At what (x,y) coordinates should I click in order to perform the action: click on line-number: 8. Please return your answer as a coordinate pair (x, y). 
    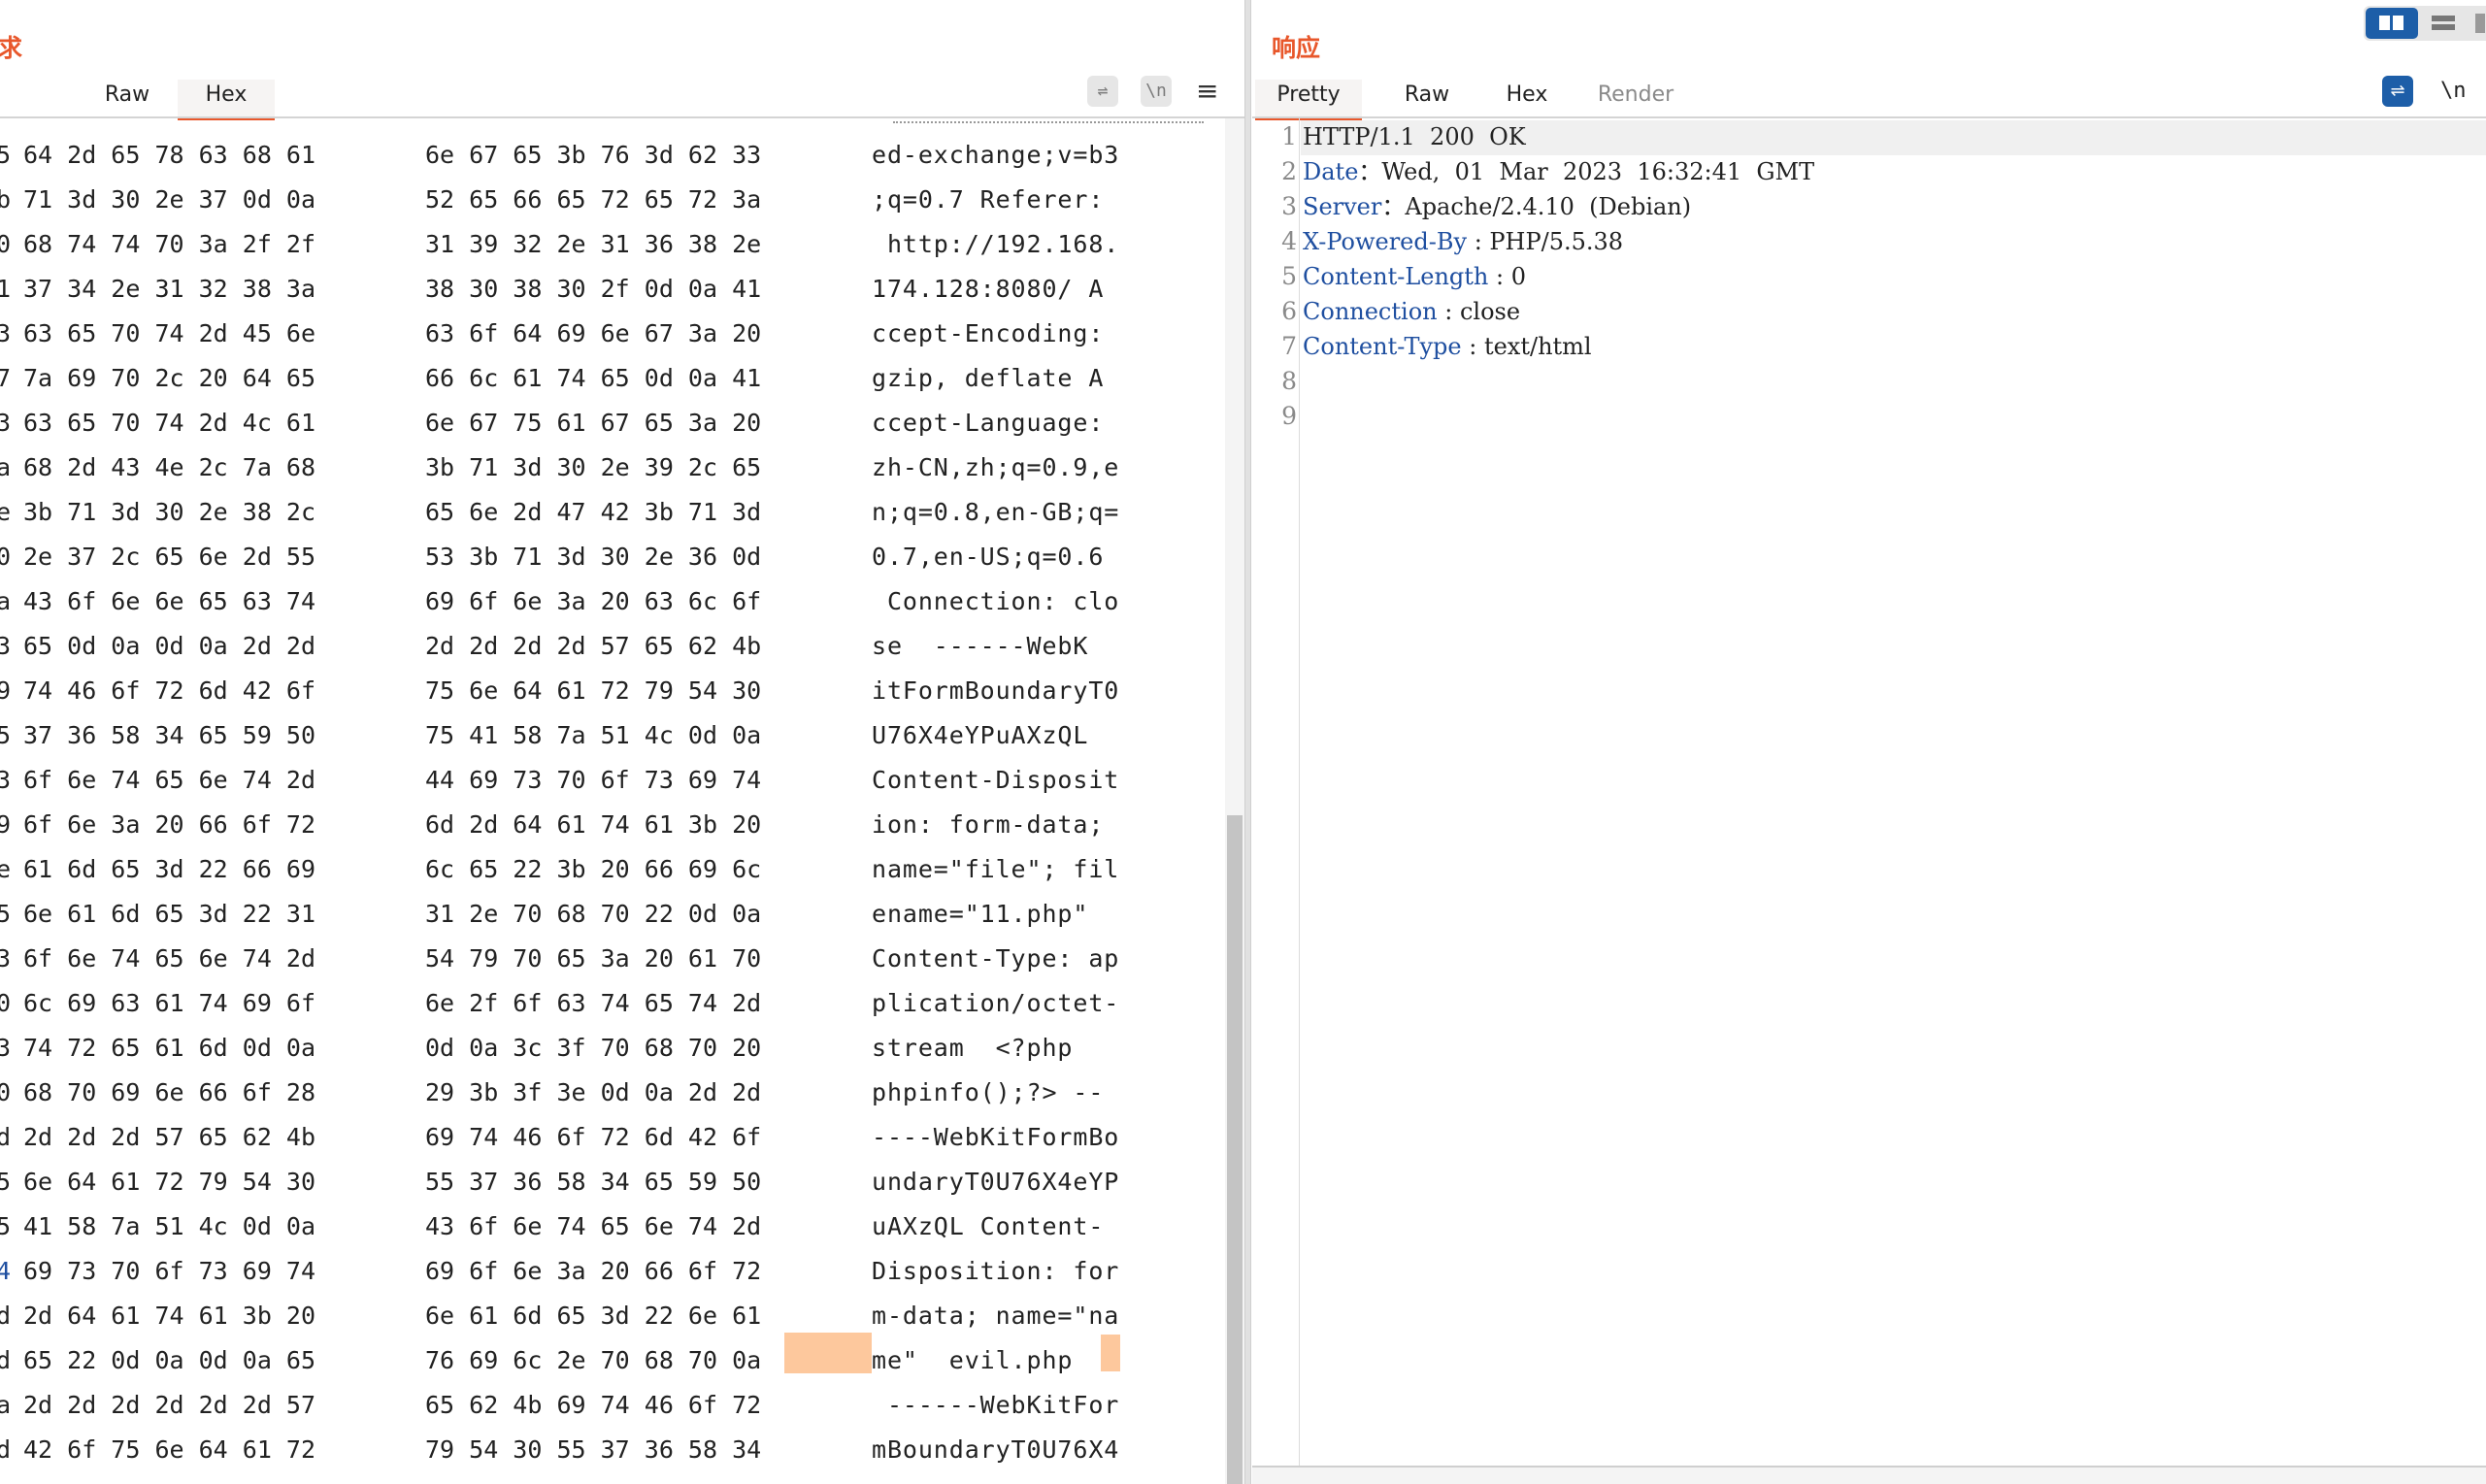
    Looking at the image, I should click on (1289, 381).